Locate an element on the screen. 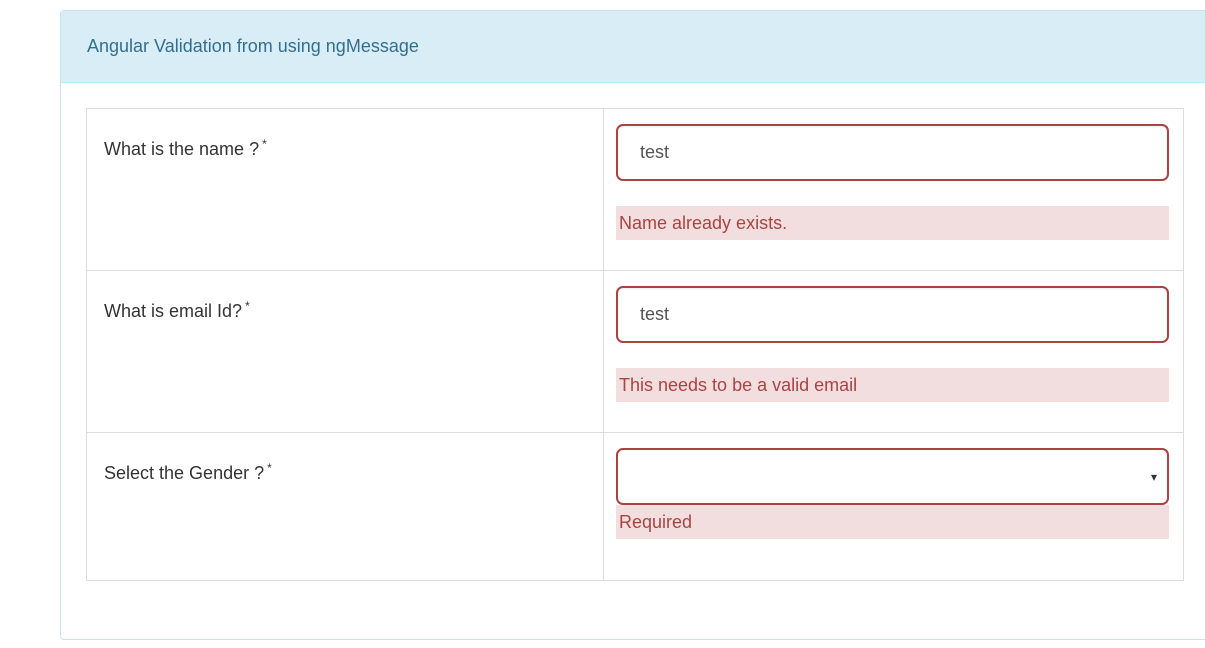 This screenshot has width=1205, height=648. email-label: What is email Id? is located at coordinates (173, 311).